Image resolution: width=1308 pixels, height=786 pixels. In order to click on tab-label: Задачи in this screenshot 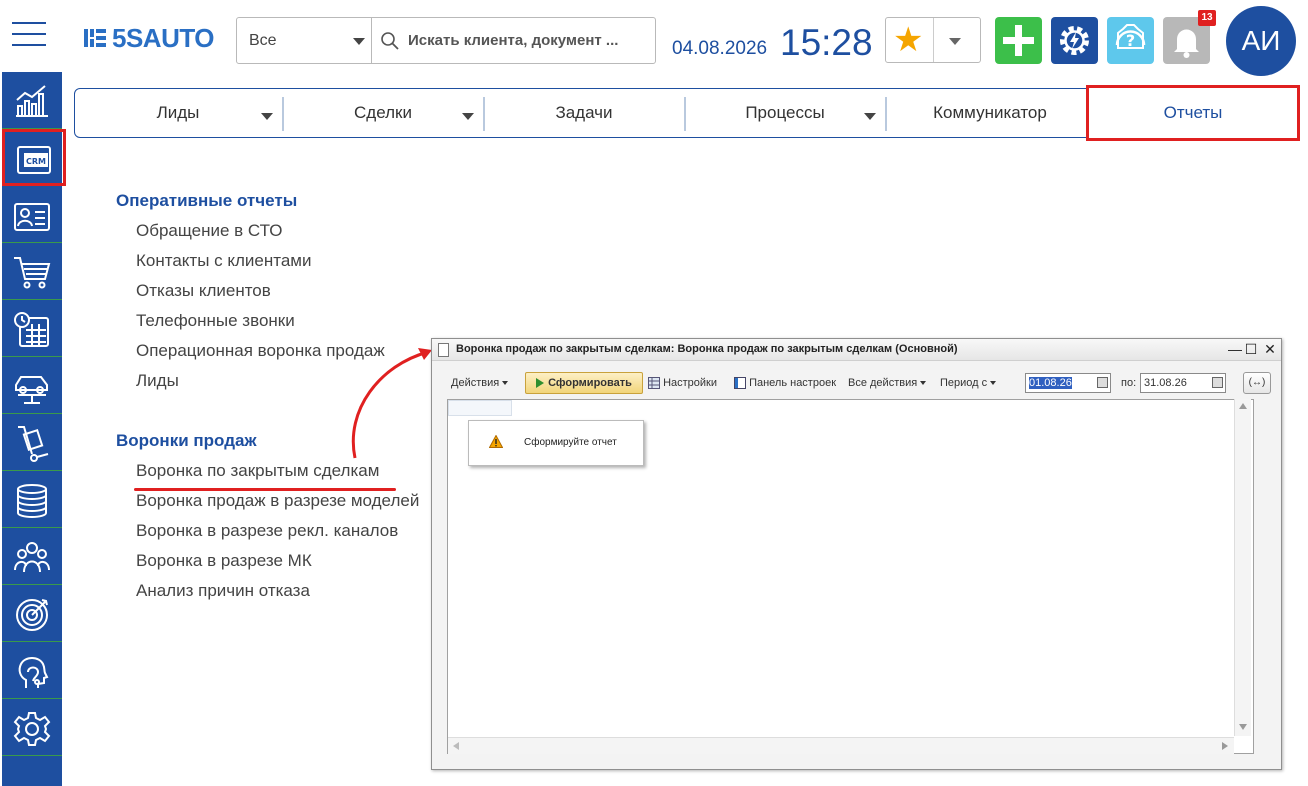, I will do `click(584, 112)`.